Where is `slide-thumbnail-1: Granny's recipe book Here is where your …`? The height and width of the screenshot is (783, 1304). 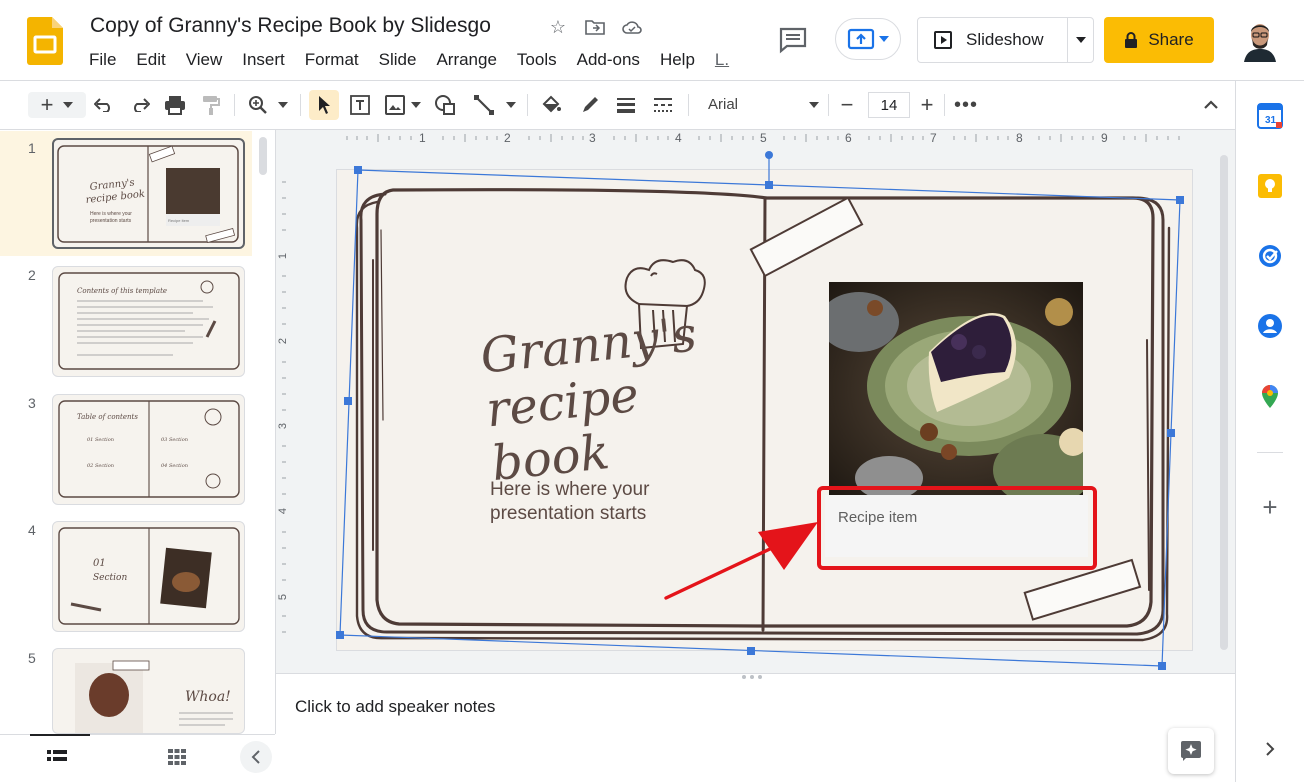 slide-thumbnail-1: Granny's recipe book Here is where your … is located at coordinates (148, 193).